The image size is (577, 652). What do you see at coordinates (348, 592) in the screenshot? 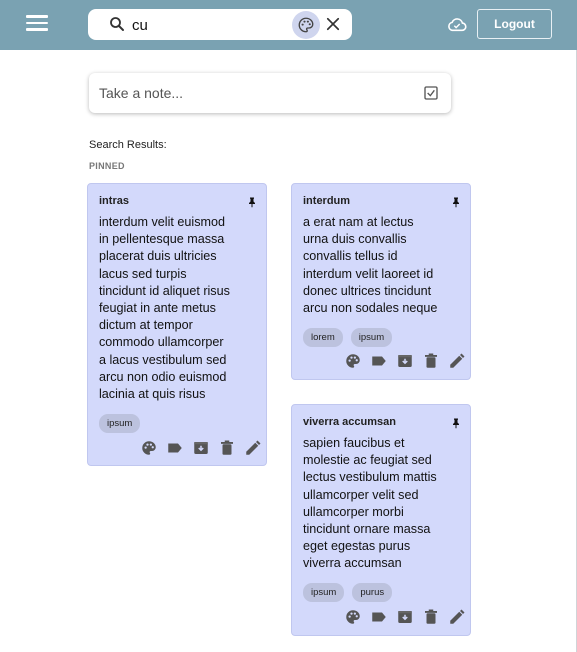
I see `note-labels: ipsum purus` at bounding box center [348, 592].